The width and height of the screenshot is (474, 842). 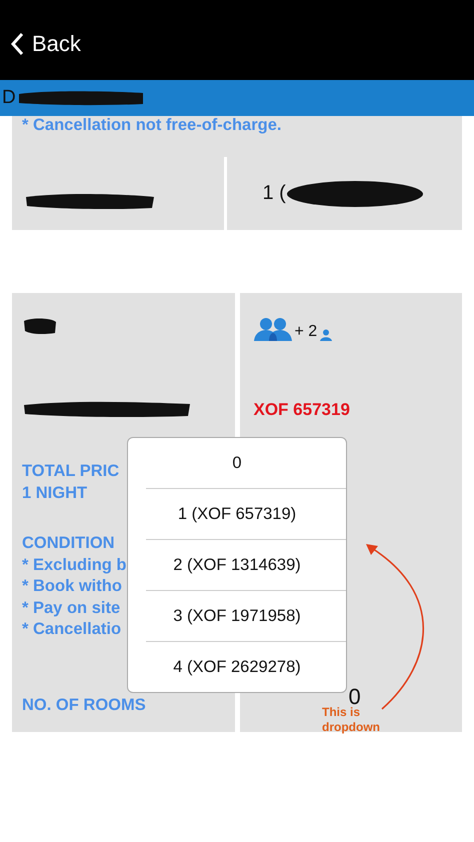 What do you see at coordinates (354, 697) in the screenshot?
I see `rooms-dropdown: 0` at bounding box center [354, 697].